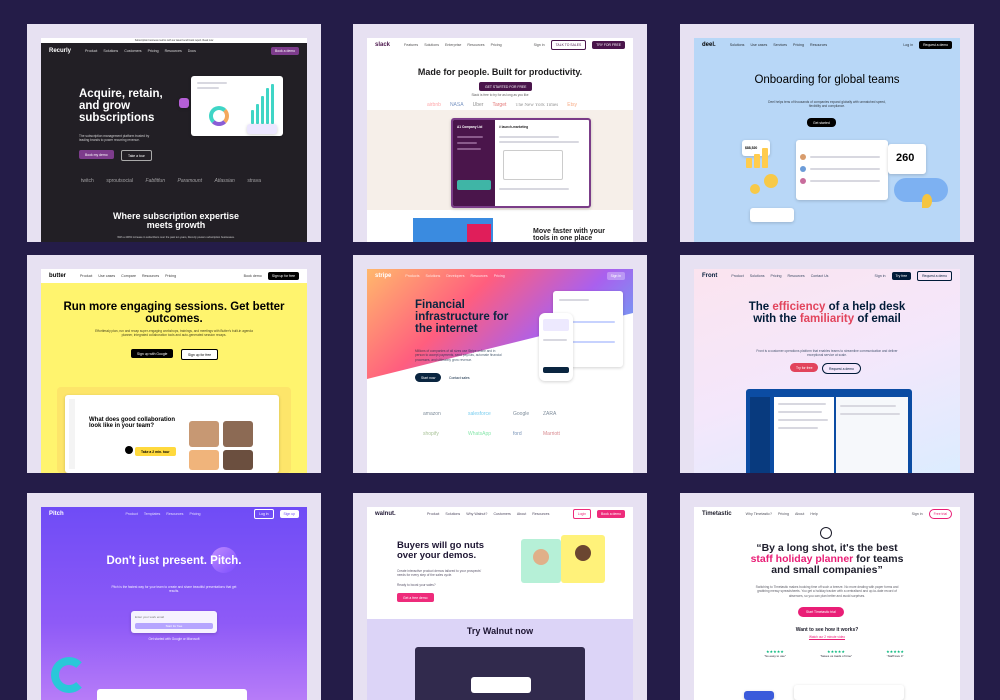 This screenshot has height=700, width=1000. Describe the element at coordinates (129, 450) in the screenshot. I see `play-icon` at that location.